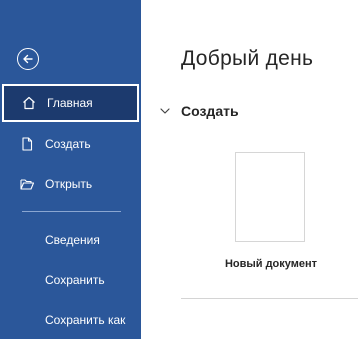 The width and height of the screenshot is (358, 339). I want to click on sidebar-item-label: Открыть, so click(69, 184).